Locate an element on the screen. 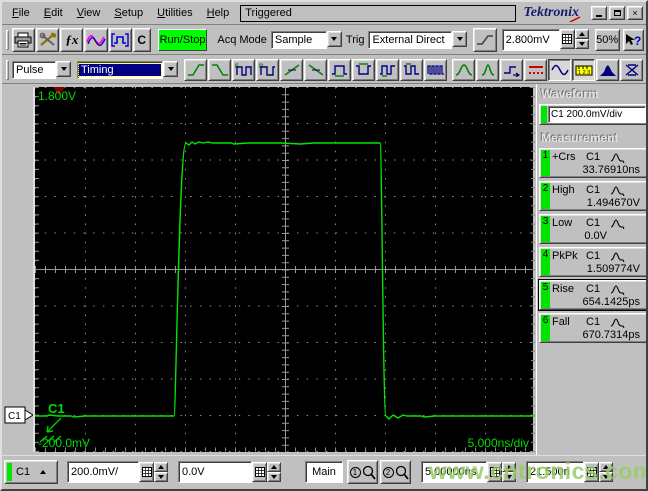 Image resolution: width=648 pixels, height=491 pixels. run-stop-button: Run/Stop is located at coordinates (182, 40).